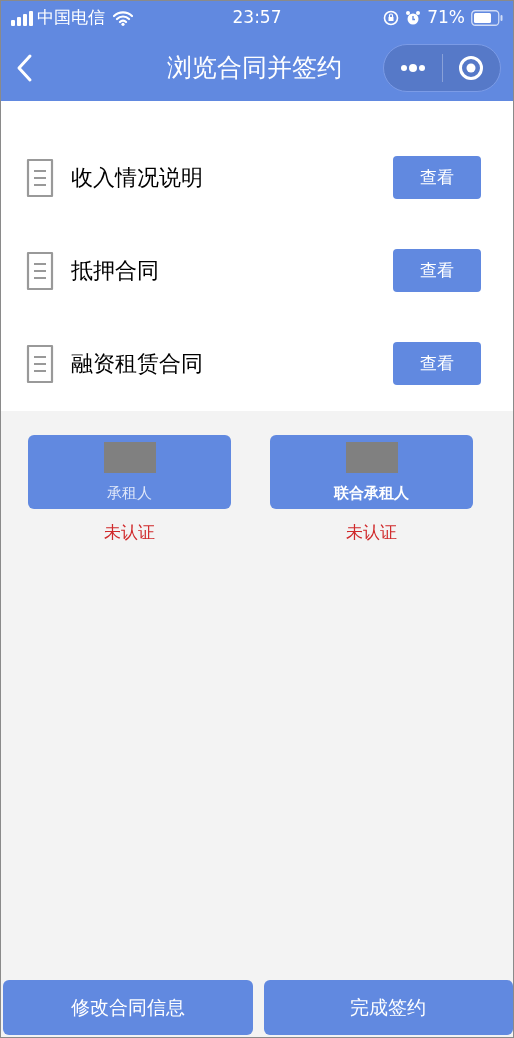 The image size is (514, 1038). Describe the element at coordinates (257, 18) in the screenshot. I see `clock-time: 23:57` at that location.